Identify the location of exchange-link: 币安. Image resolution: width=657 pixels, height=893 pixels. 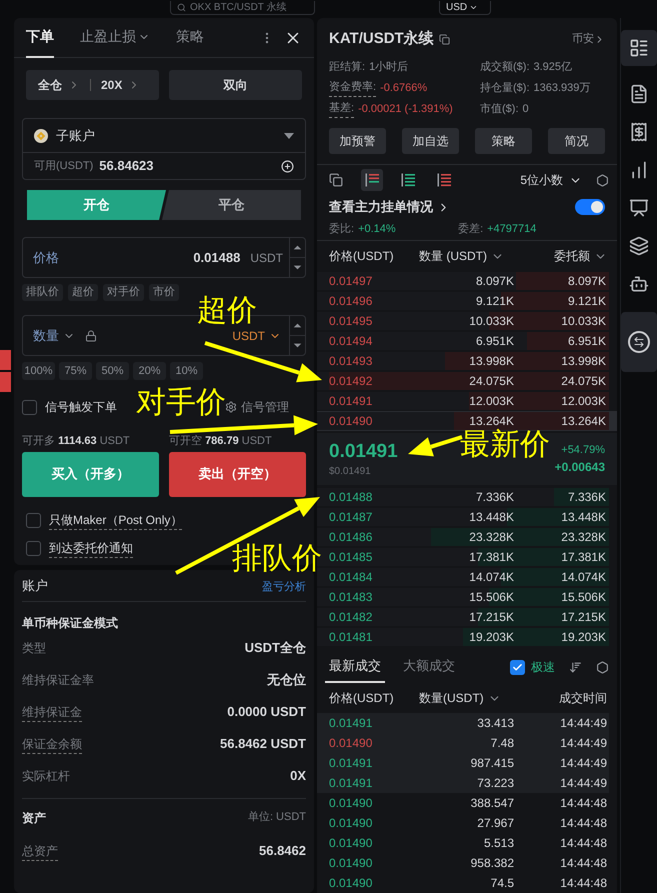
(588, 39).